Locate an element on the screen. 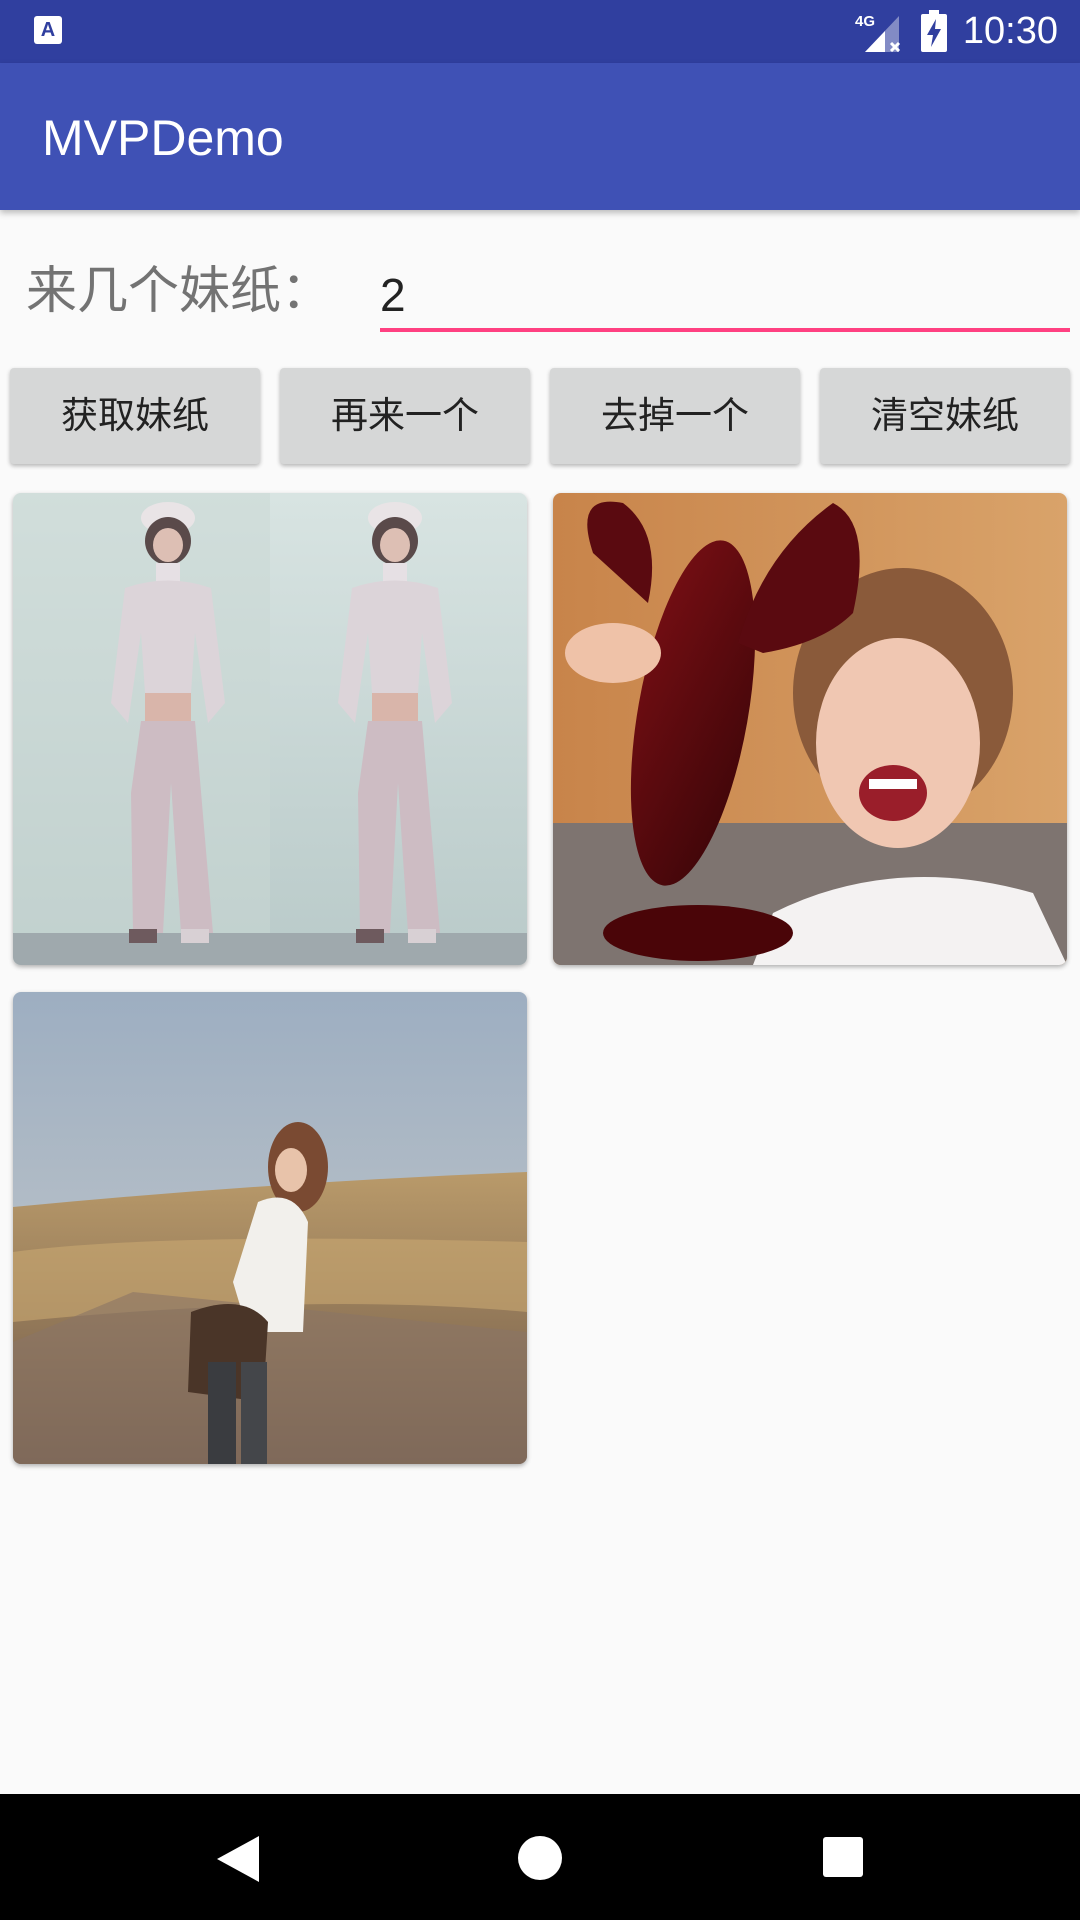  home-icon is located at coordinates (540, 1858).